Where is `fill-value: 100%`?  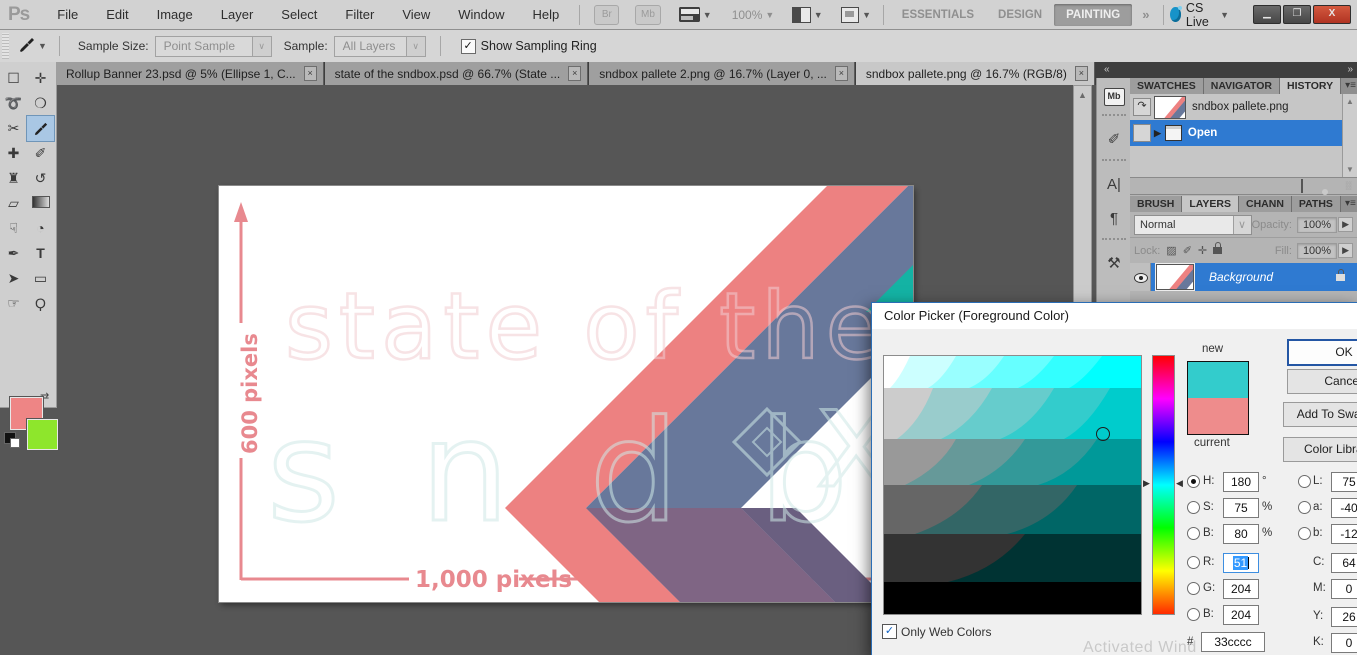 fill-value: 100% is located at coordinates (1317, 250).